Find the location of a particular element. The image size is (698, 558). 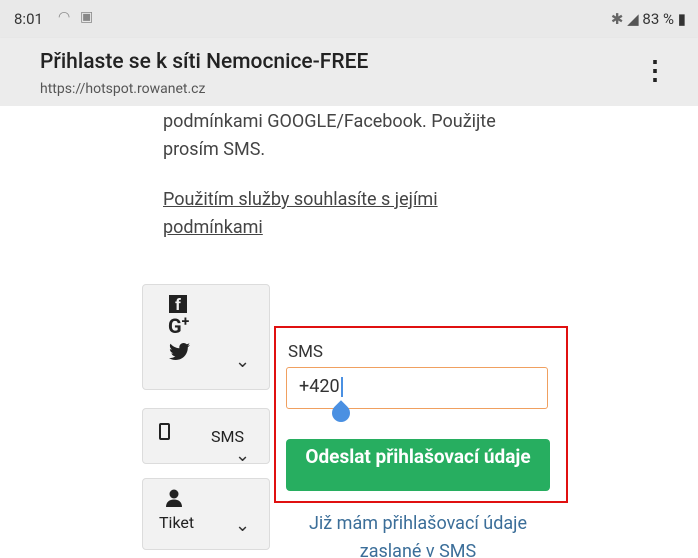

text-caret is located at coordinates (341, 387).